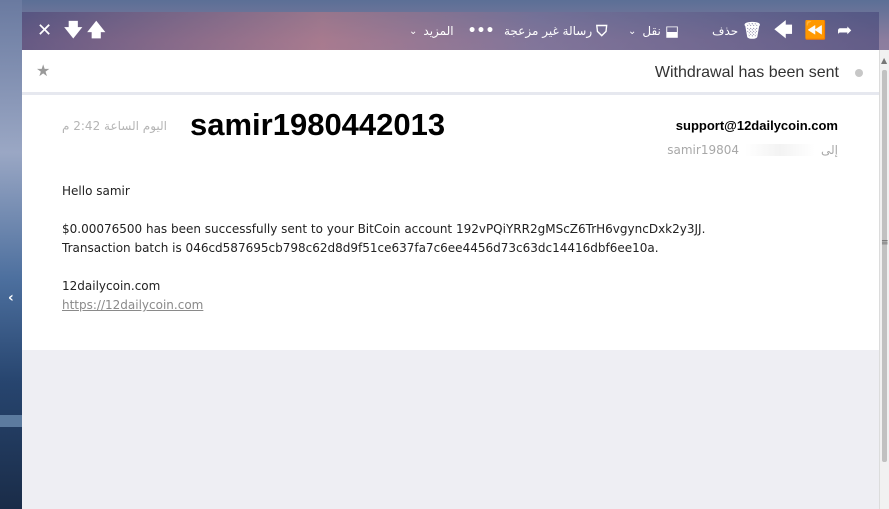 The width and height of the screenshot is (889, 509). Describe the element at coordinates (438, 31) in the screenshot. I see `more-label: المزيد` at that location.